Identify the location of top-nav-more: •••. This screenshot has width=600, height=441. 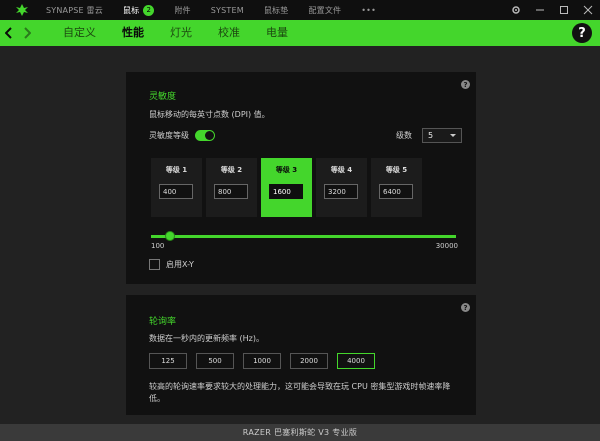
(368, 10).